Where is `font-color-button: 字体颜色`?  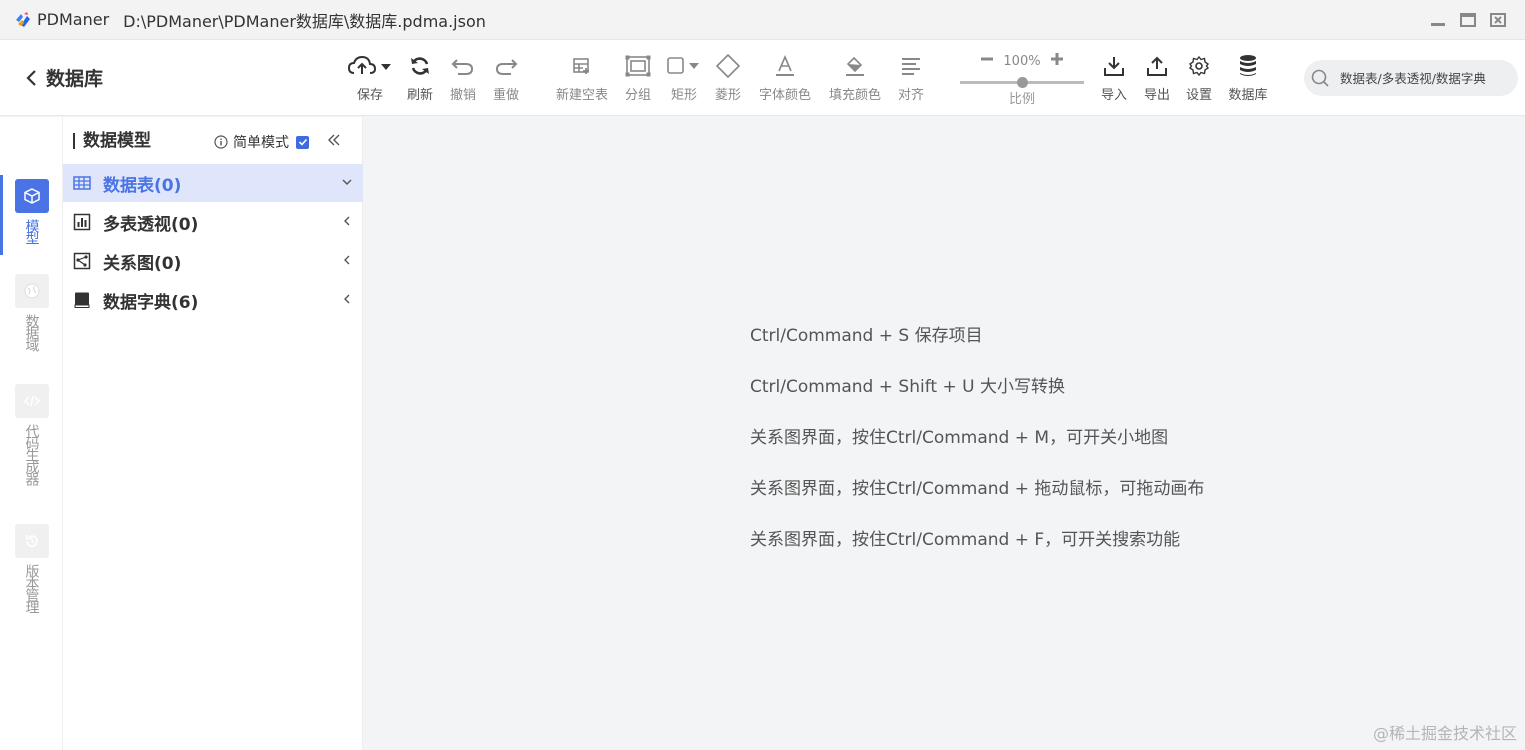 font-color-button: 字体颜色 is located at coordinates (785, 77).